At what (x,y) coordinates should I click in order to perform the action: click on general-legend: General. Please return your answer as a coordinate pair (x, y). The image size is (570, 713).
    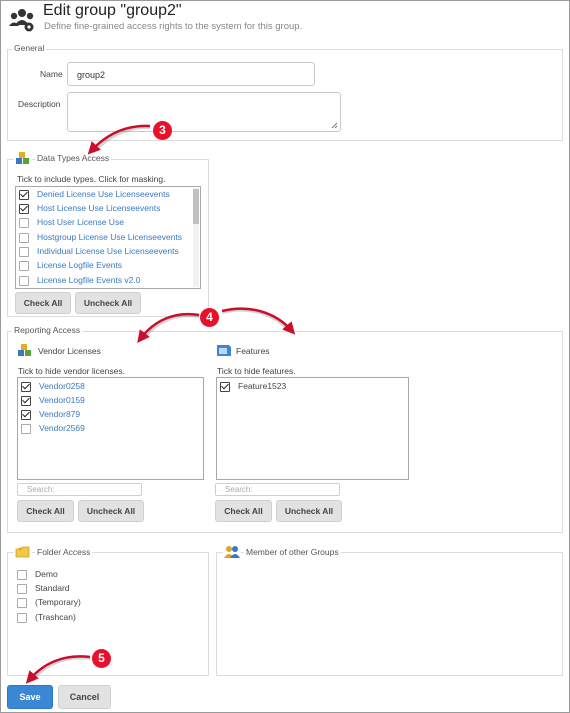
    Looking at the image, I should click on (29, 48).